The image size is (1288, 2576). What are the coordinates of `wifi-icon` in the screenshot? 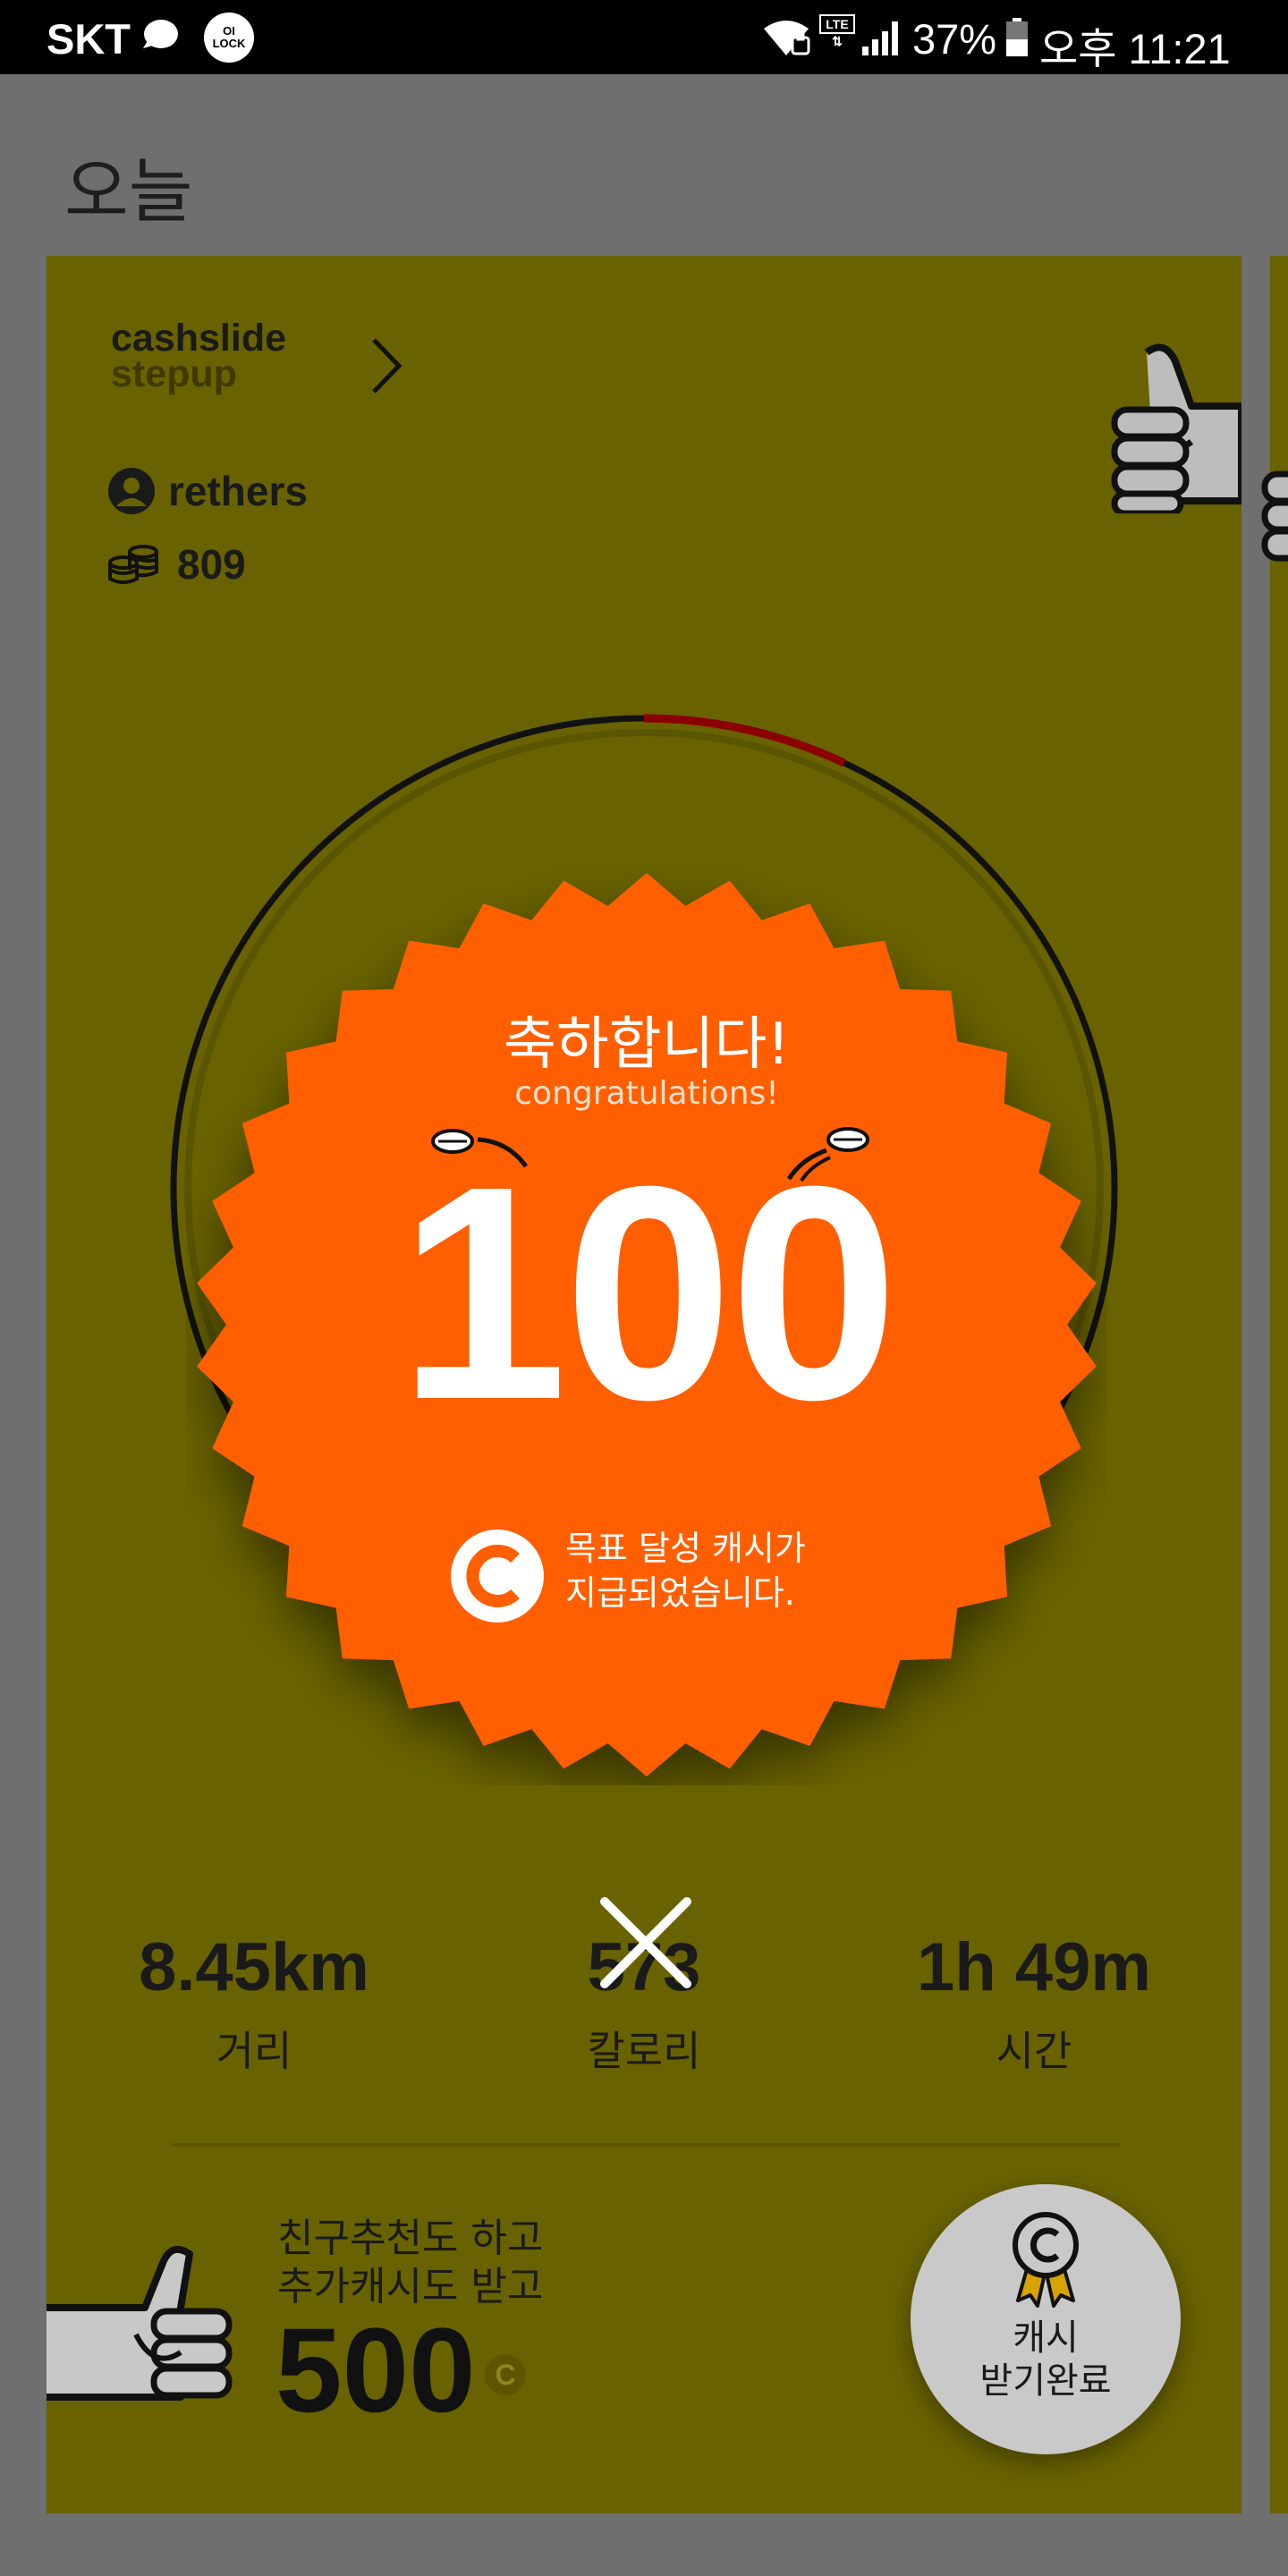 It's located at (787, 38).